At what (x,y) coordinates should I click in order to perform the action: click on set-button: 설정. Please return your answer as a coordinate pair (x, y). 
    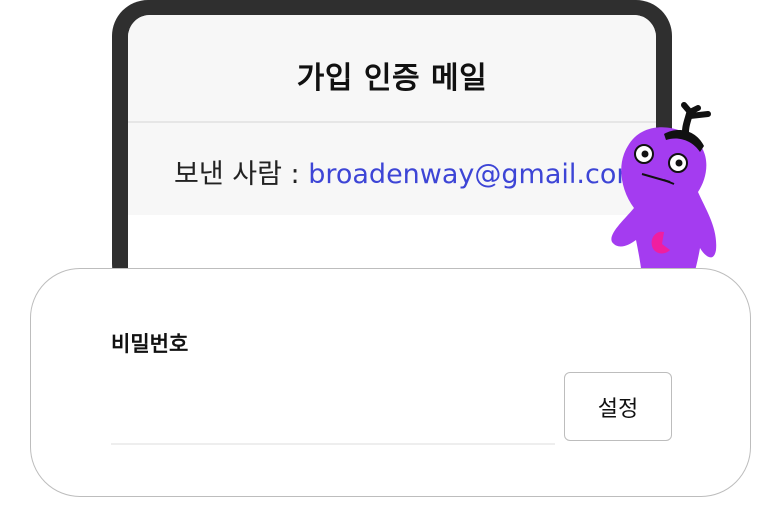
    Looking at the image, I should click on (618, 406).